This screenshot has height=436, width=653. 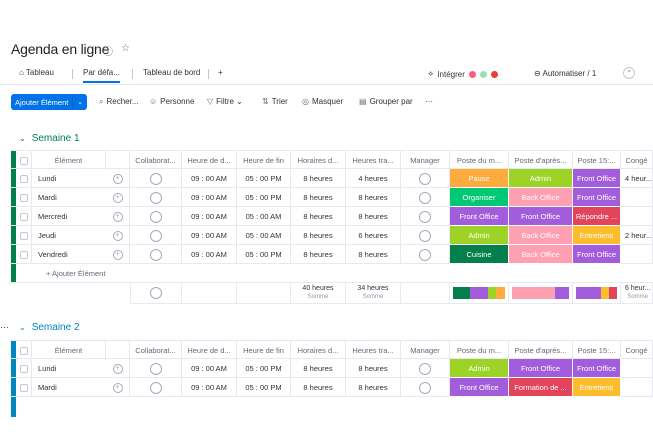 What do you see at coordinates (332, 273) in the screenshot?
I see `add-item-row: + Ajouter Élément` at bounding box center [332, 273].